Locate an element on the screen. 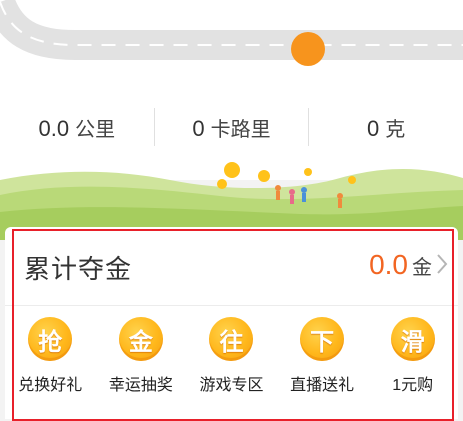 The height and width of the screenshot is (421, 463). gold-amount: 0.0 is located at coordinates (388, 264).